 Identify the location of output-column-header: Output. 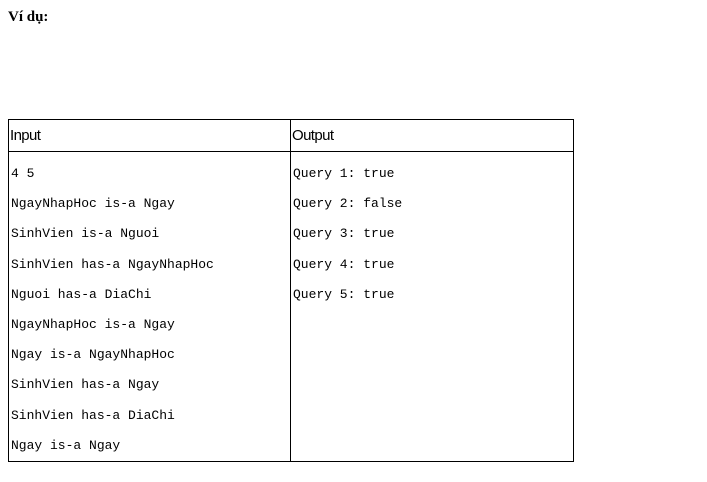
(432, 135).